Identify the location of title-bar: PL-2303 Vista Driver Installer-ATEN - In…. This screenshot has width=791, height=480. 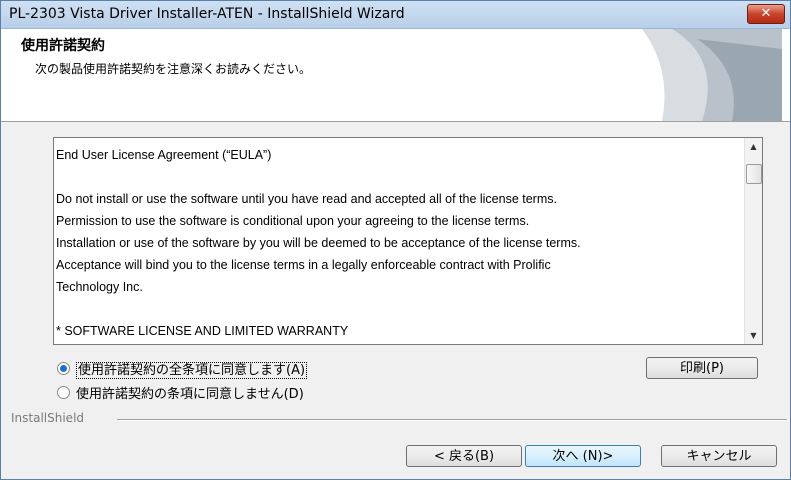
(395, 15).